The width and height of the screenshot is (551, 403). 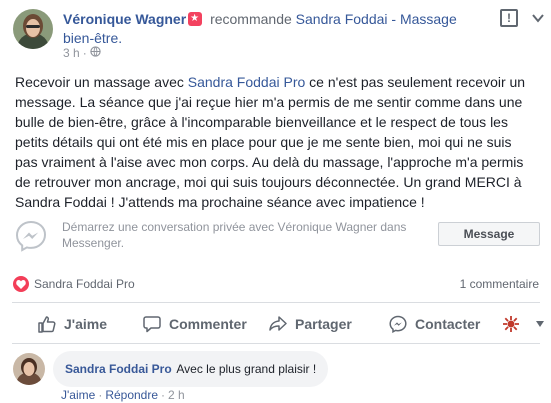 What do you see at coordinates (95, 53) in the screenshot?
I see `audience-globe-icon` at bounding box center [95, 53].